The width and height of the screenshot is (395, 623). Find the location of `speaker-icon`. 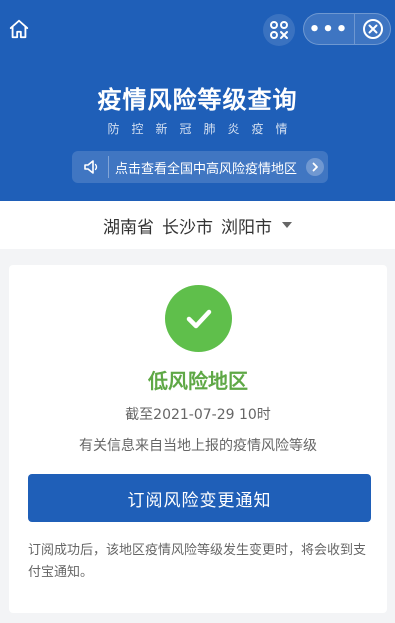

speaker-icon is located at coordinates (92, 167).